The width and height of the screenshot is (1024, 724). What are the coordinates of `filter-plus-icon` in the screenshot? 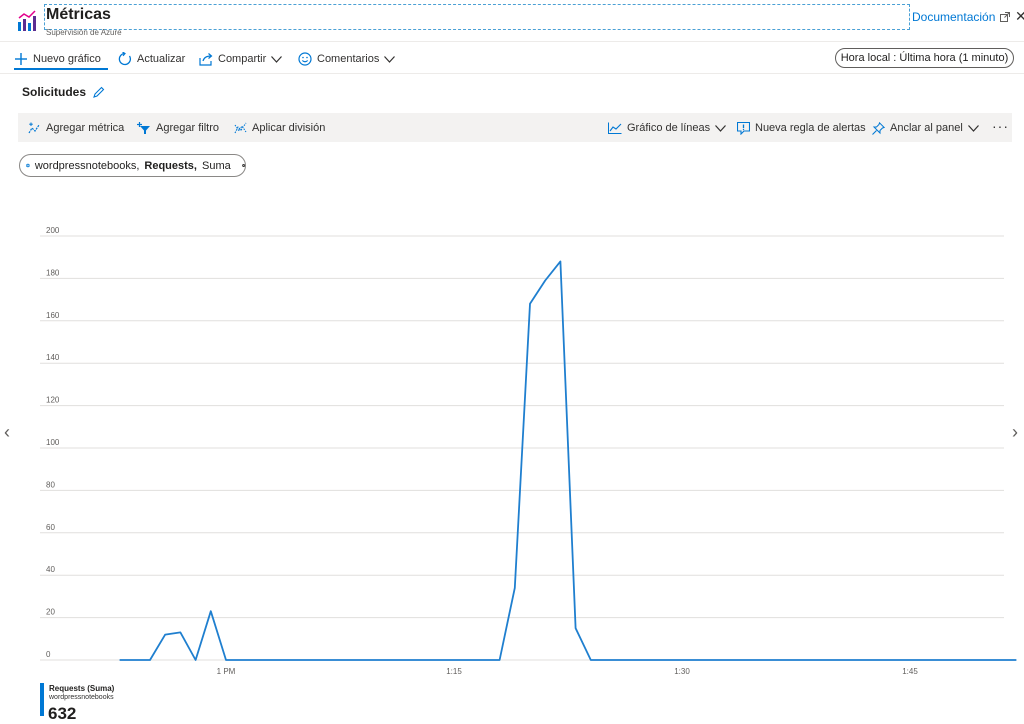 It's located at (143, 127).